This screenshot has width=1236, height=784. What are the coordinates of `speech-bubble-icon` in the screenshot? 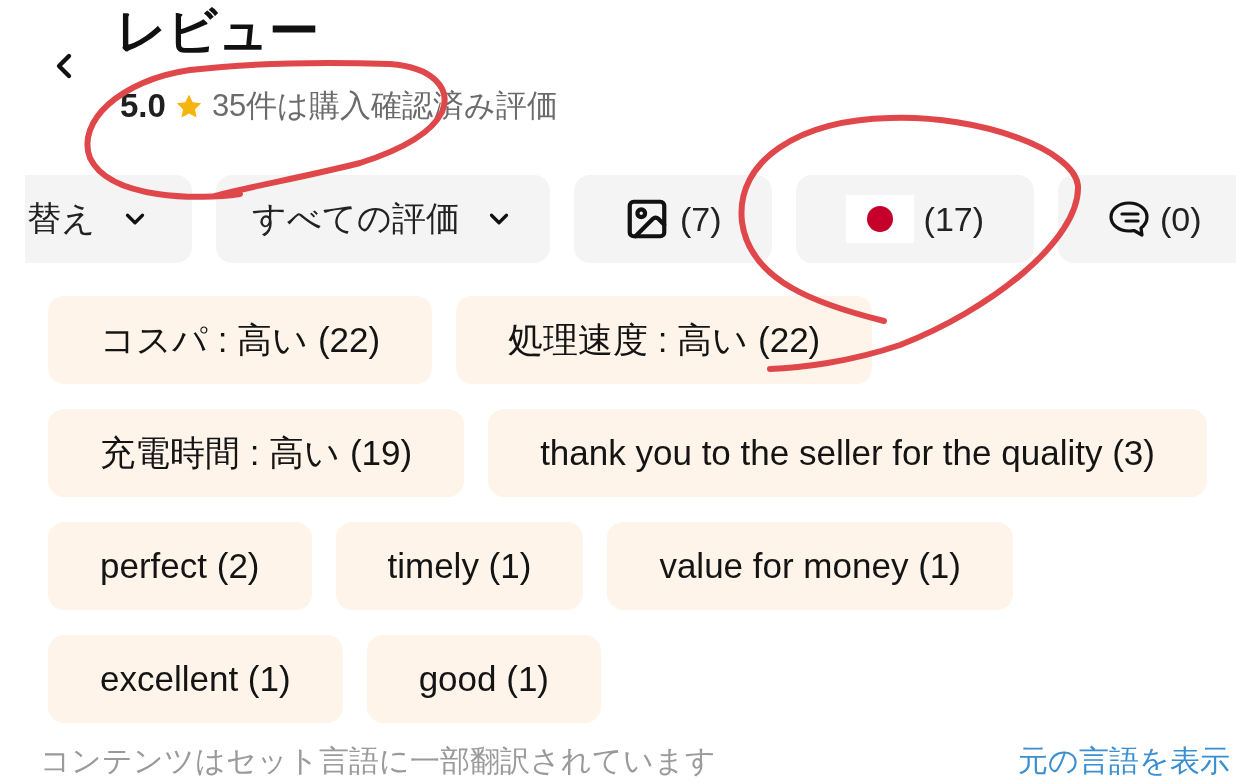 It's located at (1129, 219).